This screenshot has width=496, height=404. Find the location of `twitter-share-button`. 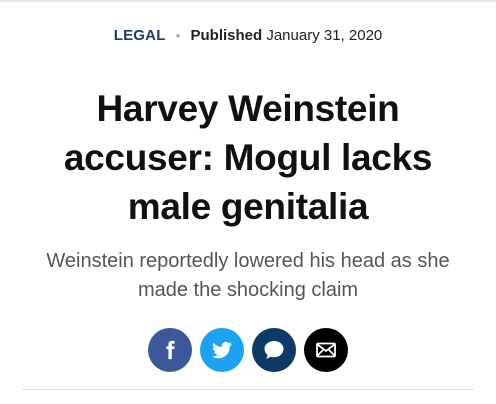

twitter-share-button is located at coordinates (222, 350).